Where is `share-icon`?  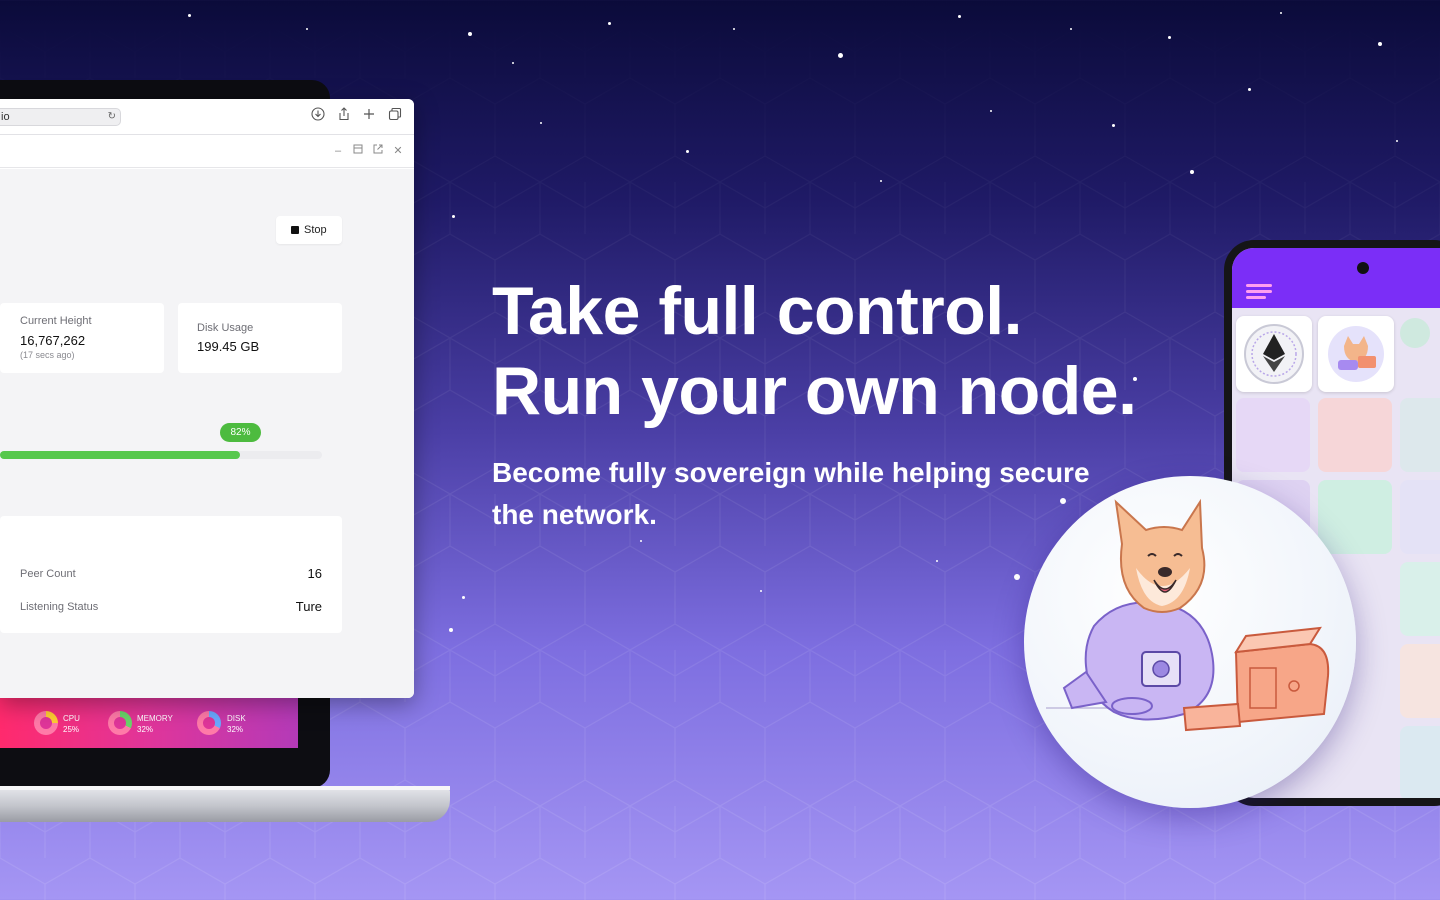 share-icon is located at coordinates (344, 116).